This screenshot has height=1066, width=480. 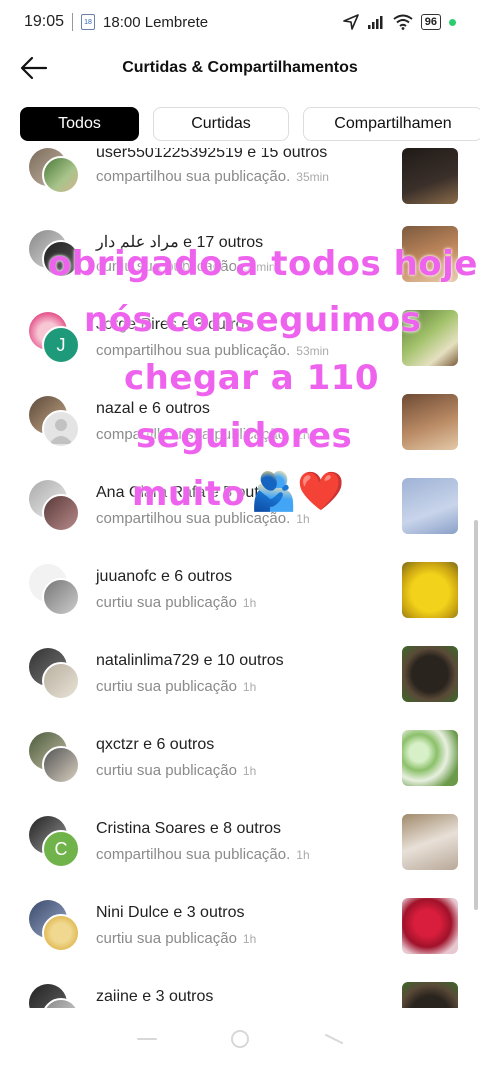 I want to click on back-button, so click(x=34, y=68).